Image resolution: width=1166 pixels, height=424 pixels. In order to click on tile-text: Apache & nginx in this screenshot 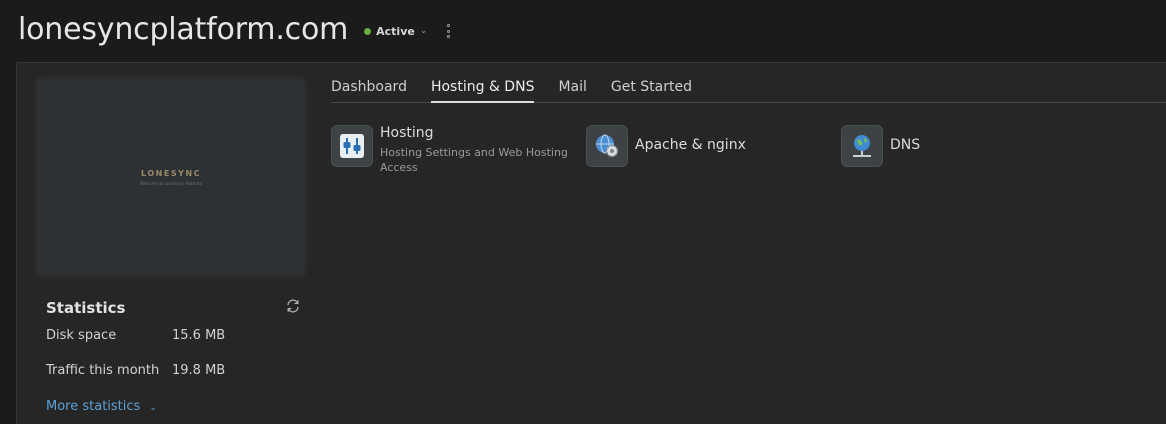, I will do `click(690, 139)`.